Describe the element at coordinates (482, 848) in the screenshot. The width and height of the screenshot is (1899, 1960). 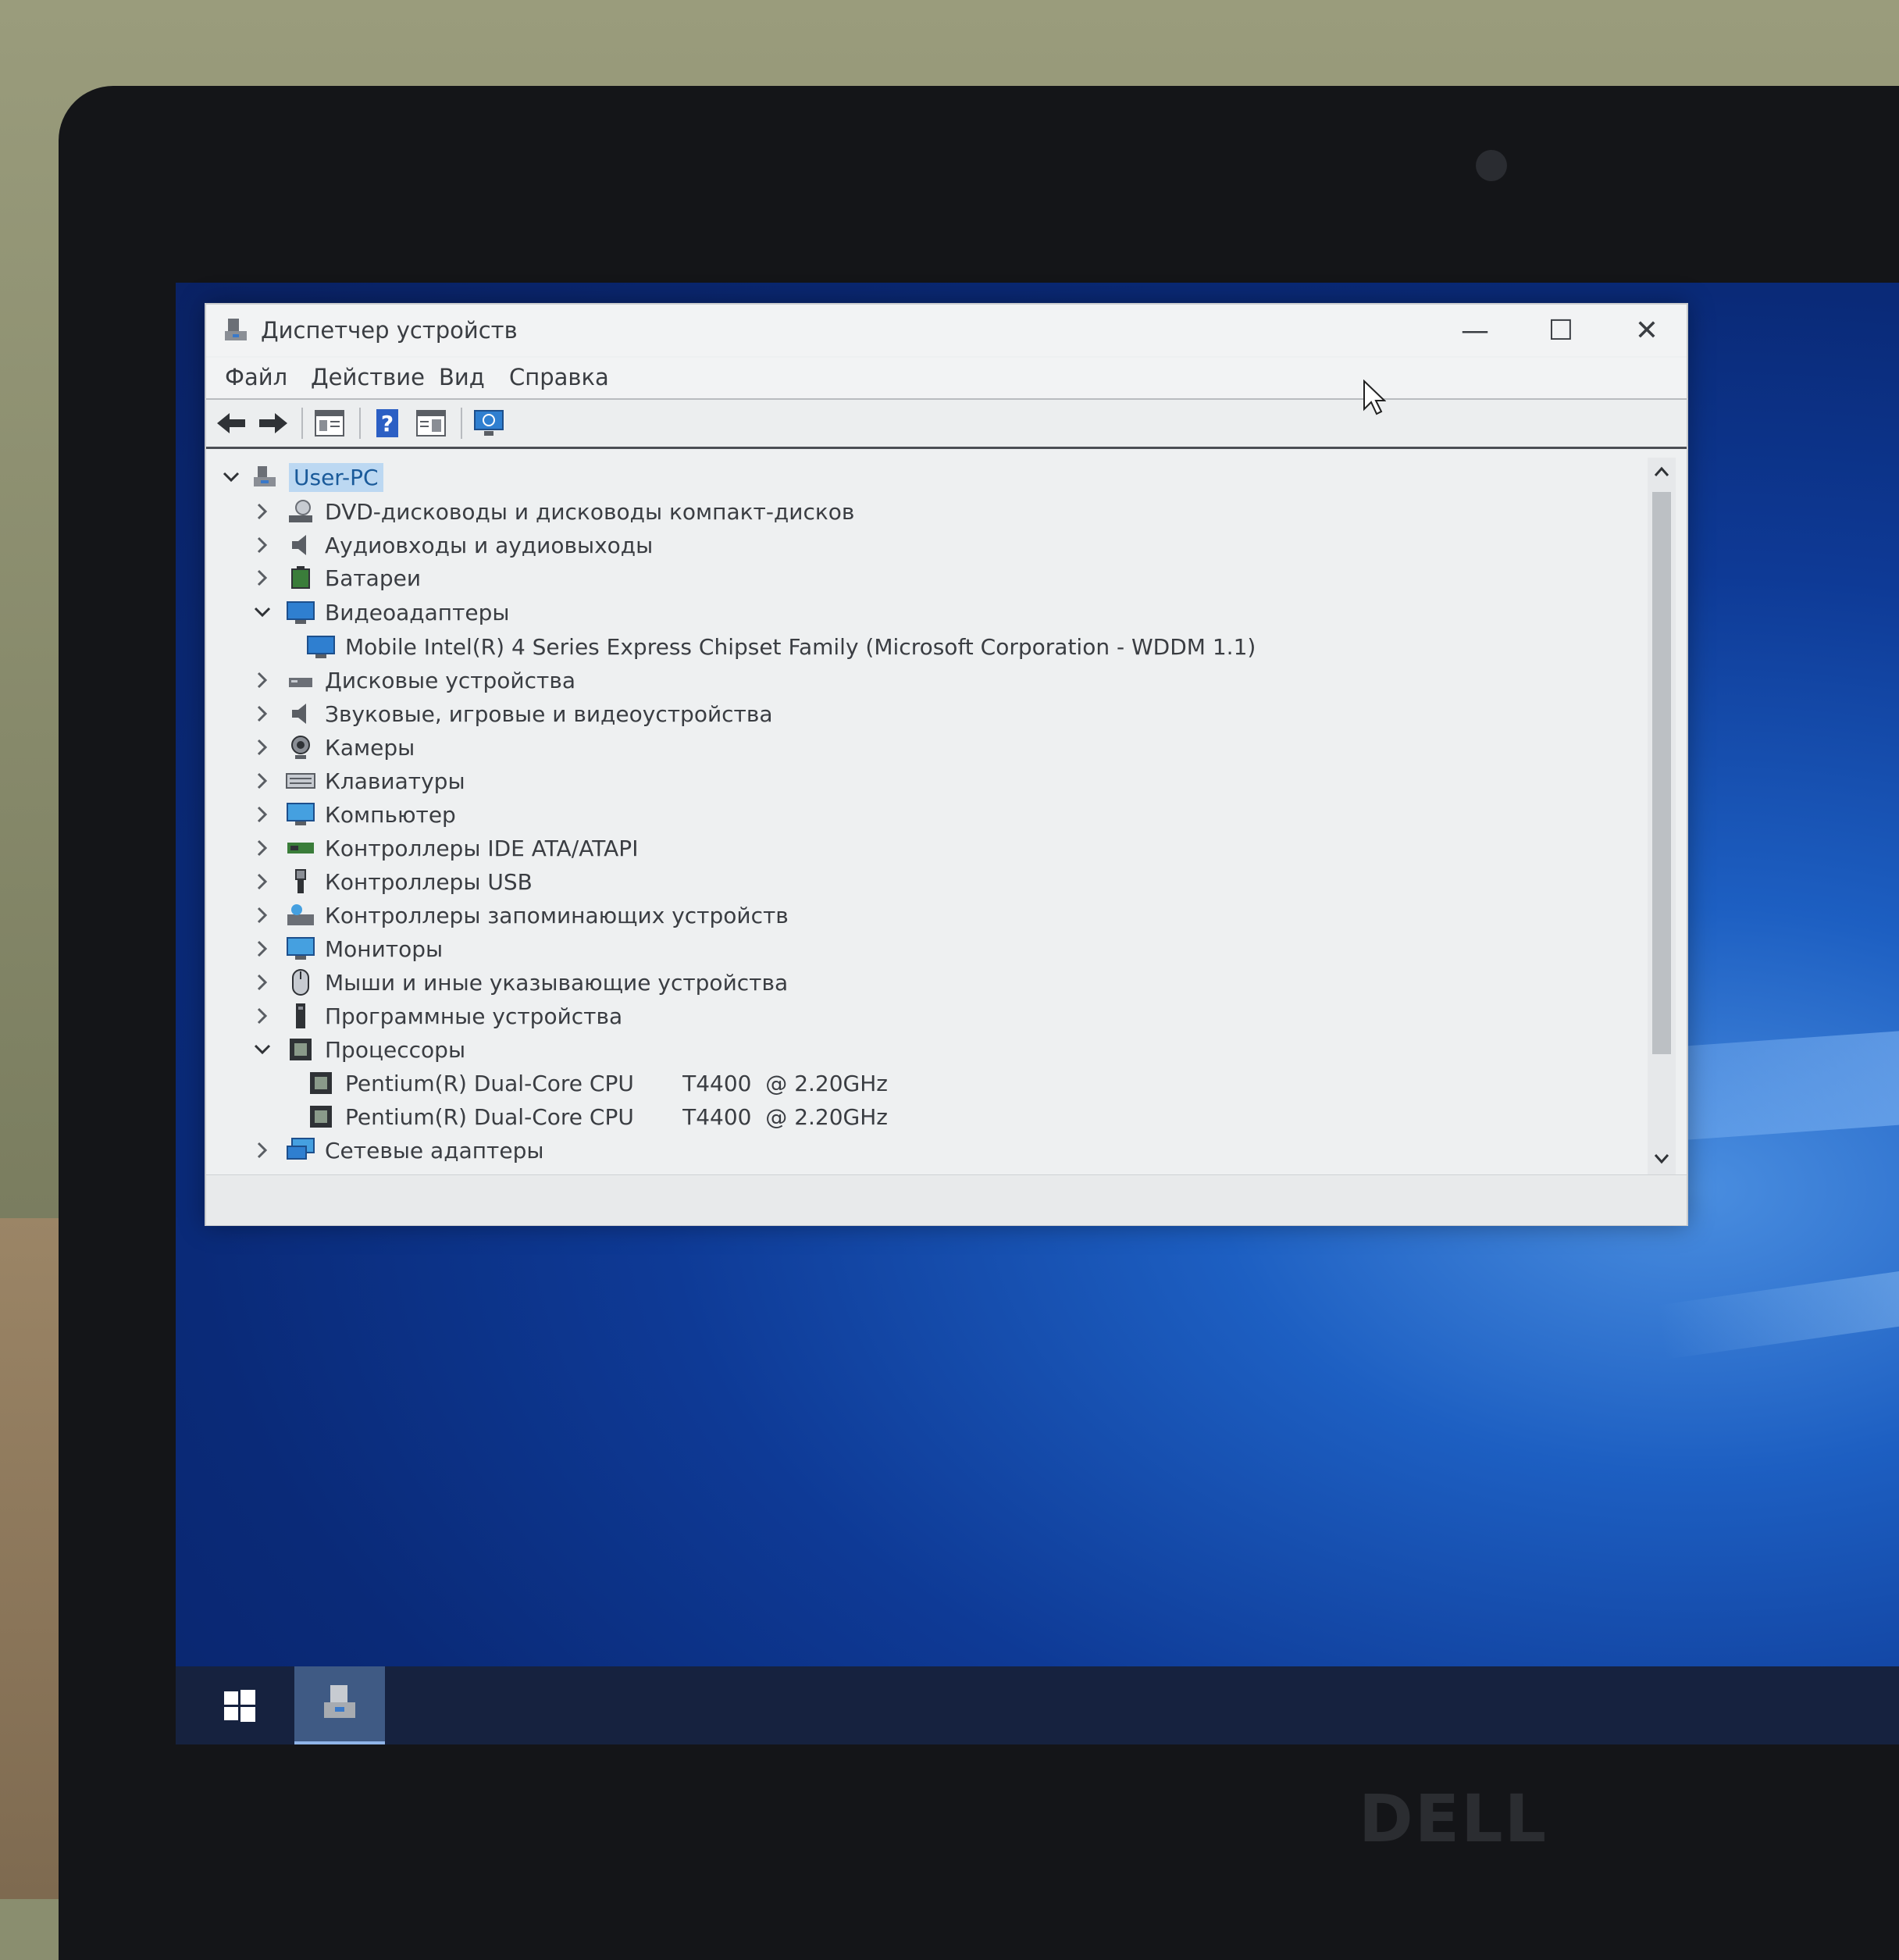
I see `tree-item-label: Контроллеры IDE ATA/ATAPI` at that location.